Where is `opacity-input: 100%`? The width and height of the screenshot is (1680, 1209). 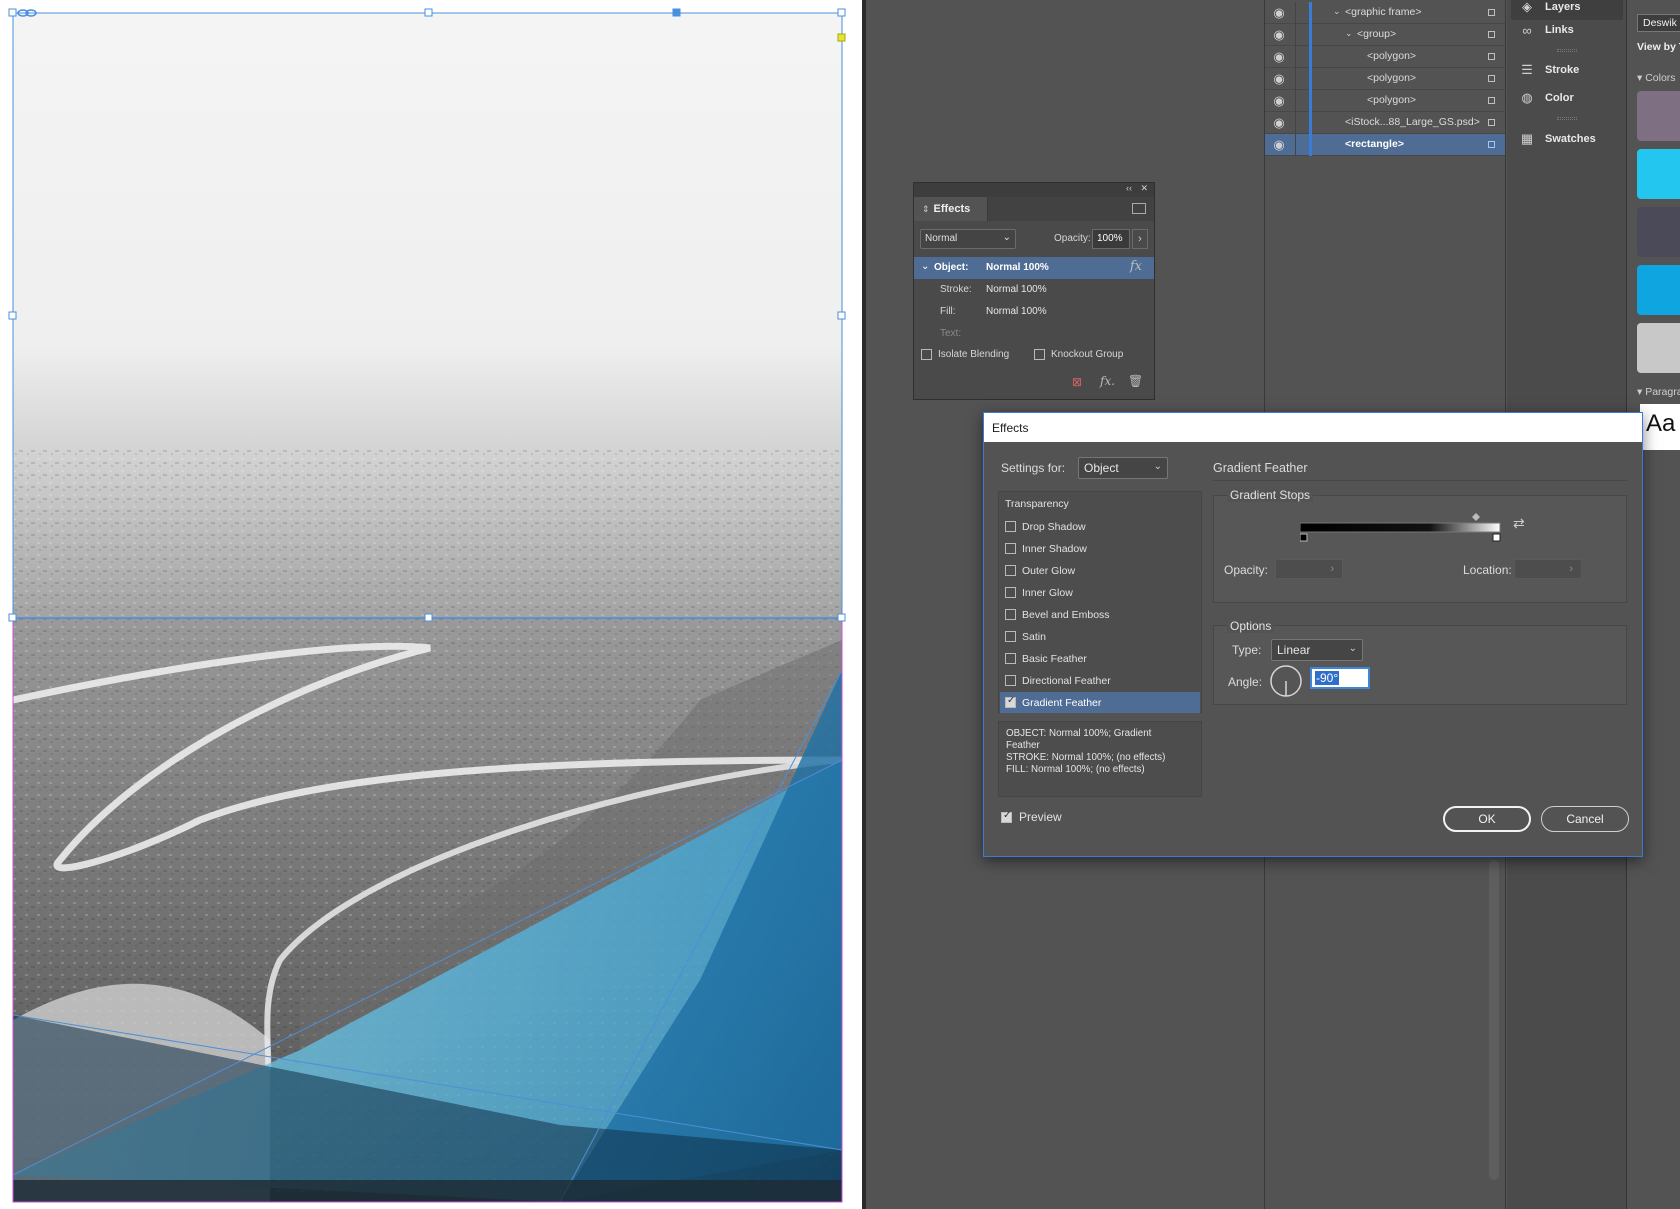 opacity-input: 100% is located at coordinates (1111, 239).